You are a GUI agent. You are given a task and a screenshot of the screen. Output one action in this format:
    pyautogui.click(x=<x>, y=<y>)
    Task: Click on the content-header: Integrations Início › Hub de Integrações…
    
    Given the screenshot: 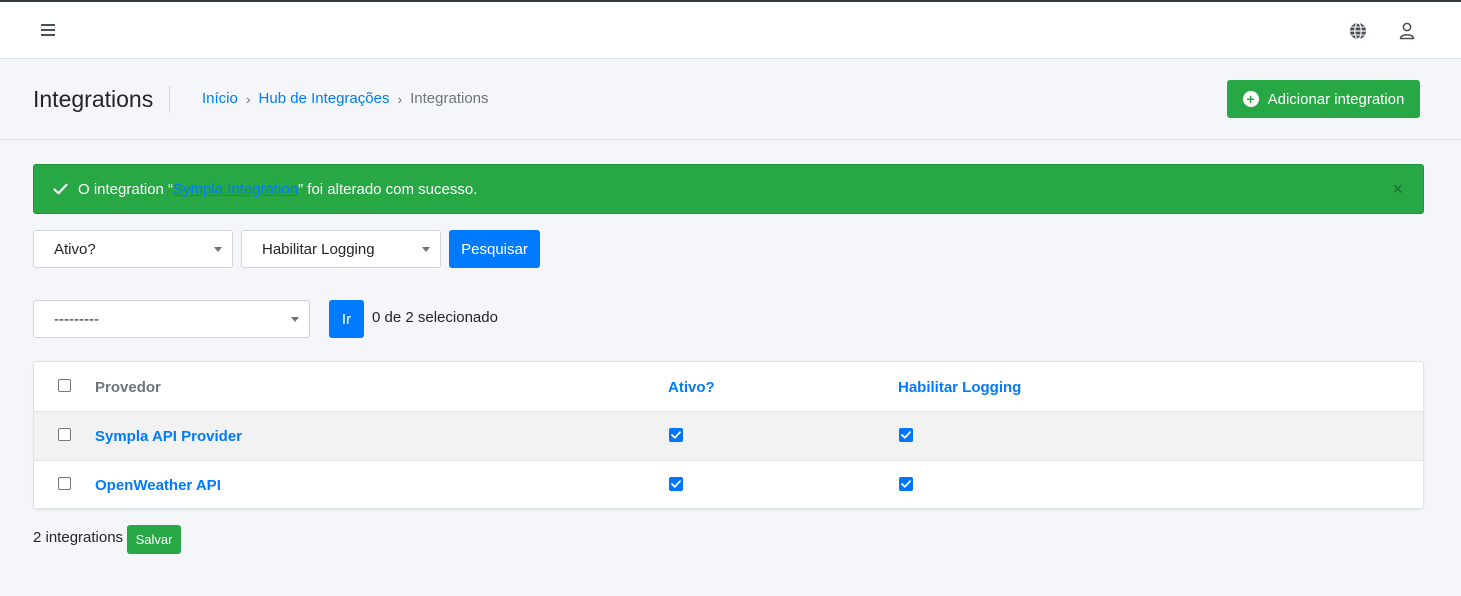 What is the action you would take?
    pyautogui.click(x=730, y=99)
    